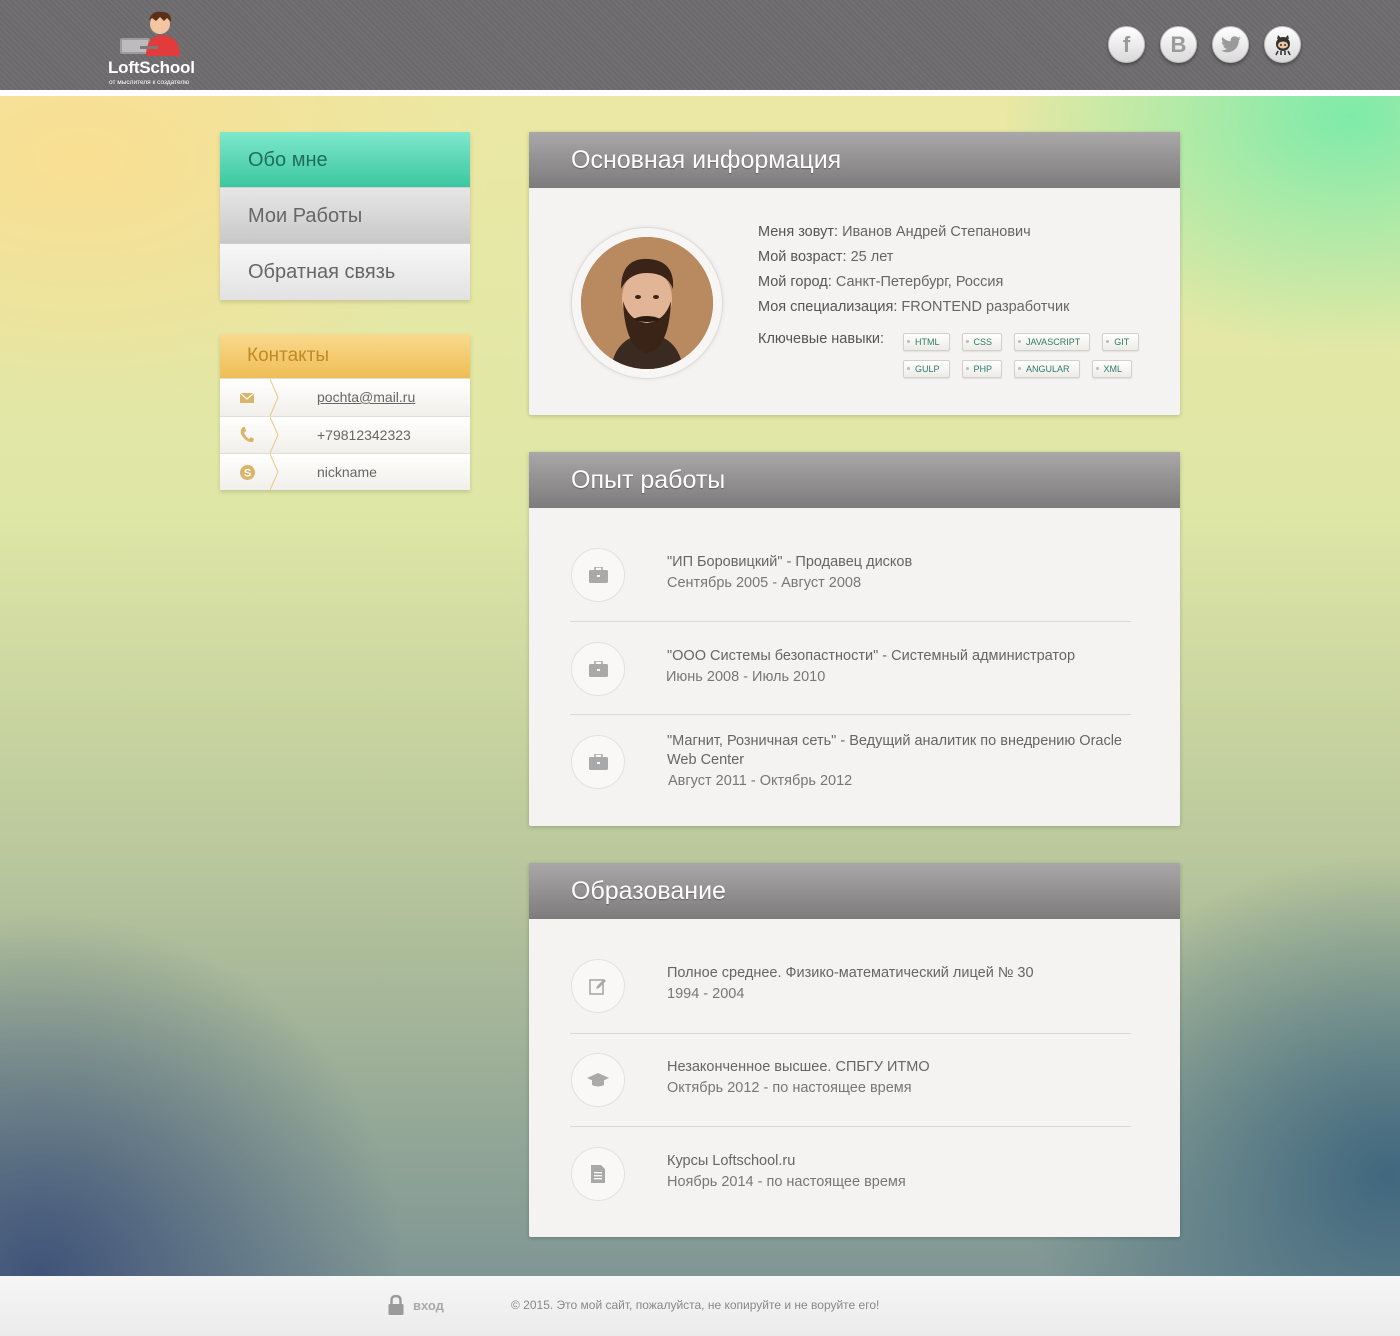 The image size is (1400, 1336). Describe the element at coordinates (345, 160) in the screenshot. I see `nav-item-about: Обо мне` at that location.